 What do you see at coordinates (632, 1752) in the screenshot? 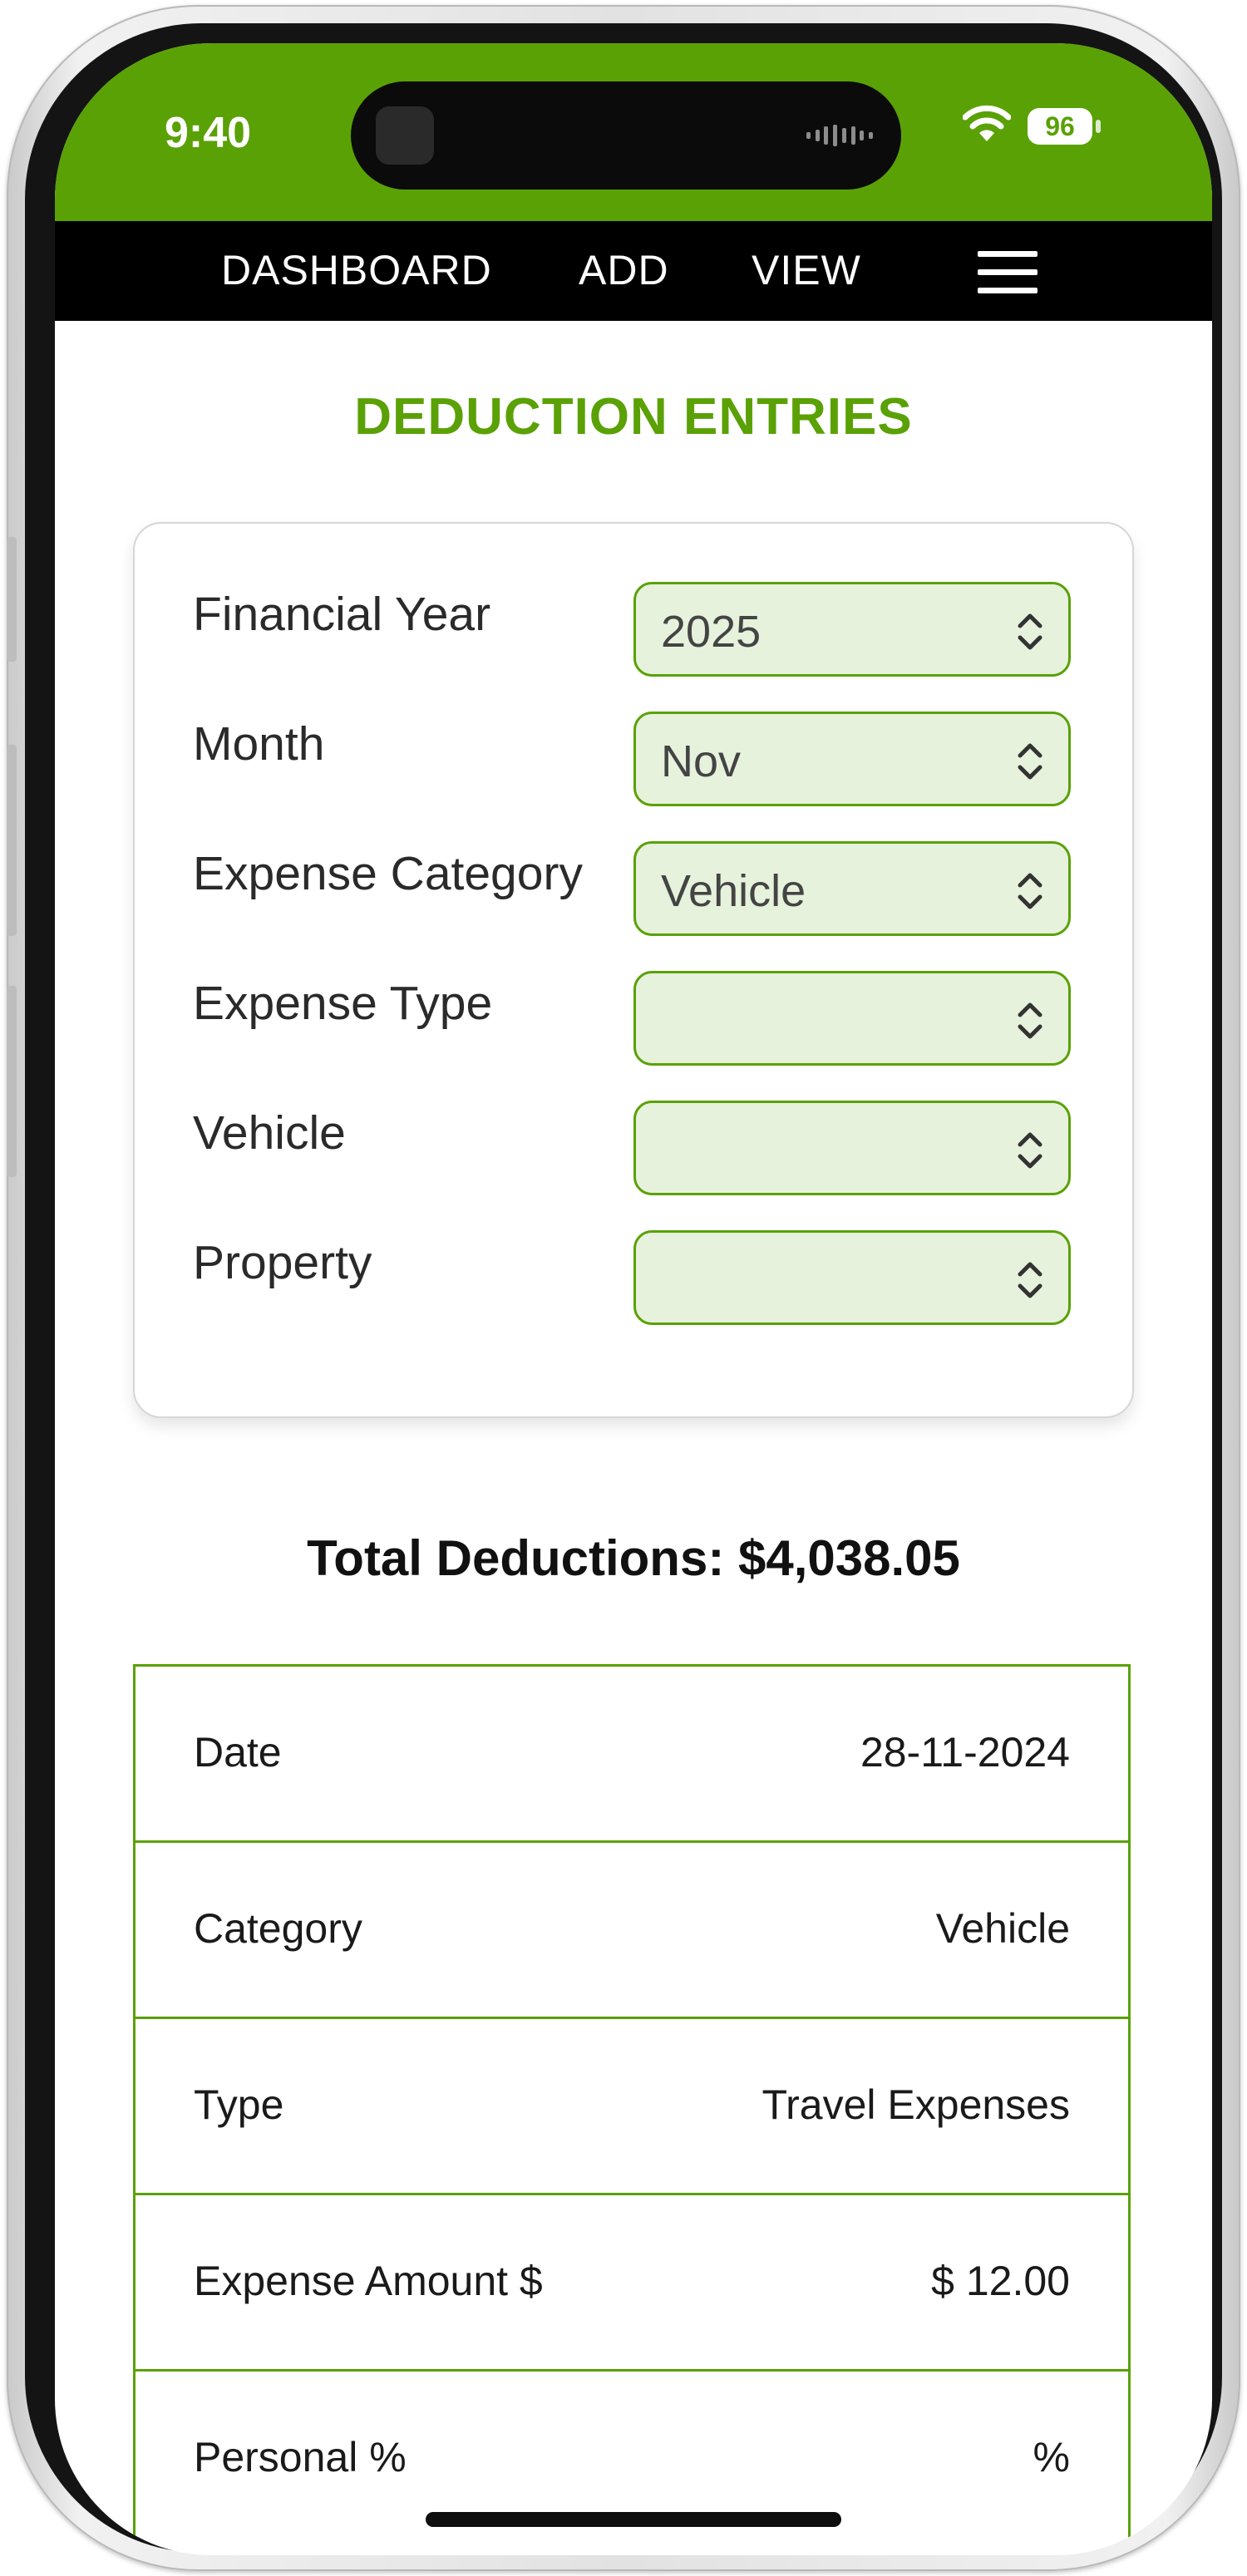
I see `entry-row-date: Date 28-11-2024` at bounding box center [632, 1752].